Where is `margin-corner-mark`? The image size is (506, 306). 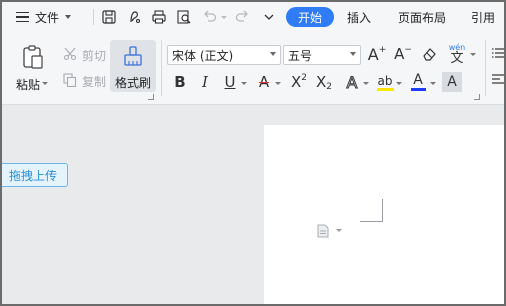
margin-corner-mark is located at coordinates (371, 210).